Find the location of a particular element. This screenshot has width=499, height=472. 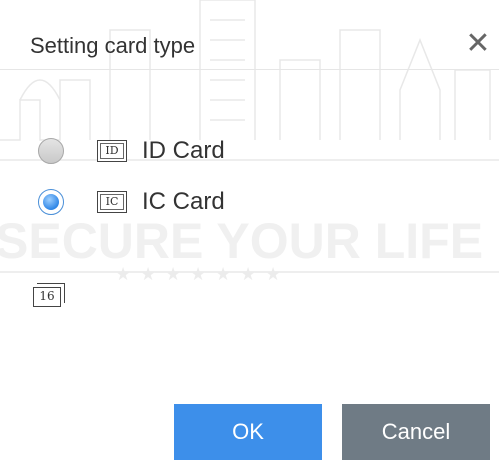

watermark-text: SECURE YOUR LIFE is located at coordinates (241, 241).